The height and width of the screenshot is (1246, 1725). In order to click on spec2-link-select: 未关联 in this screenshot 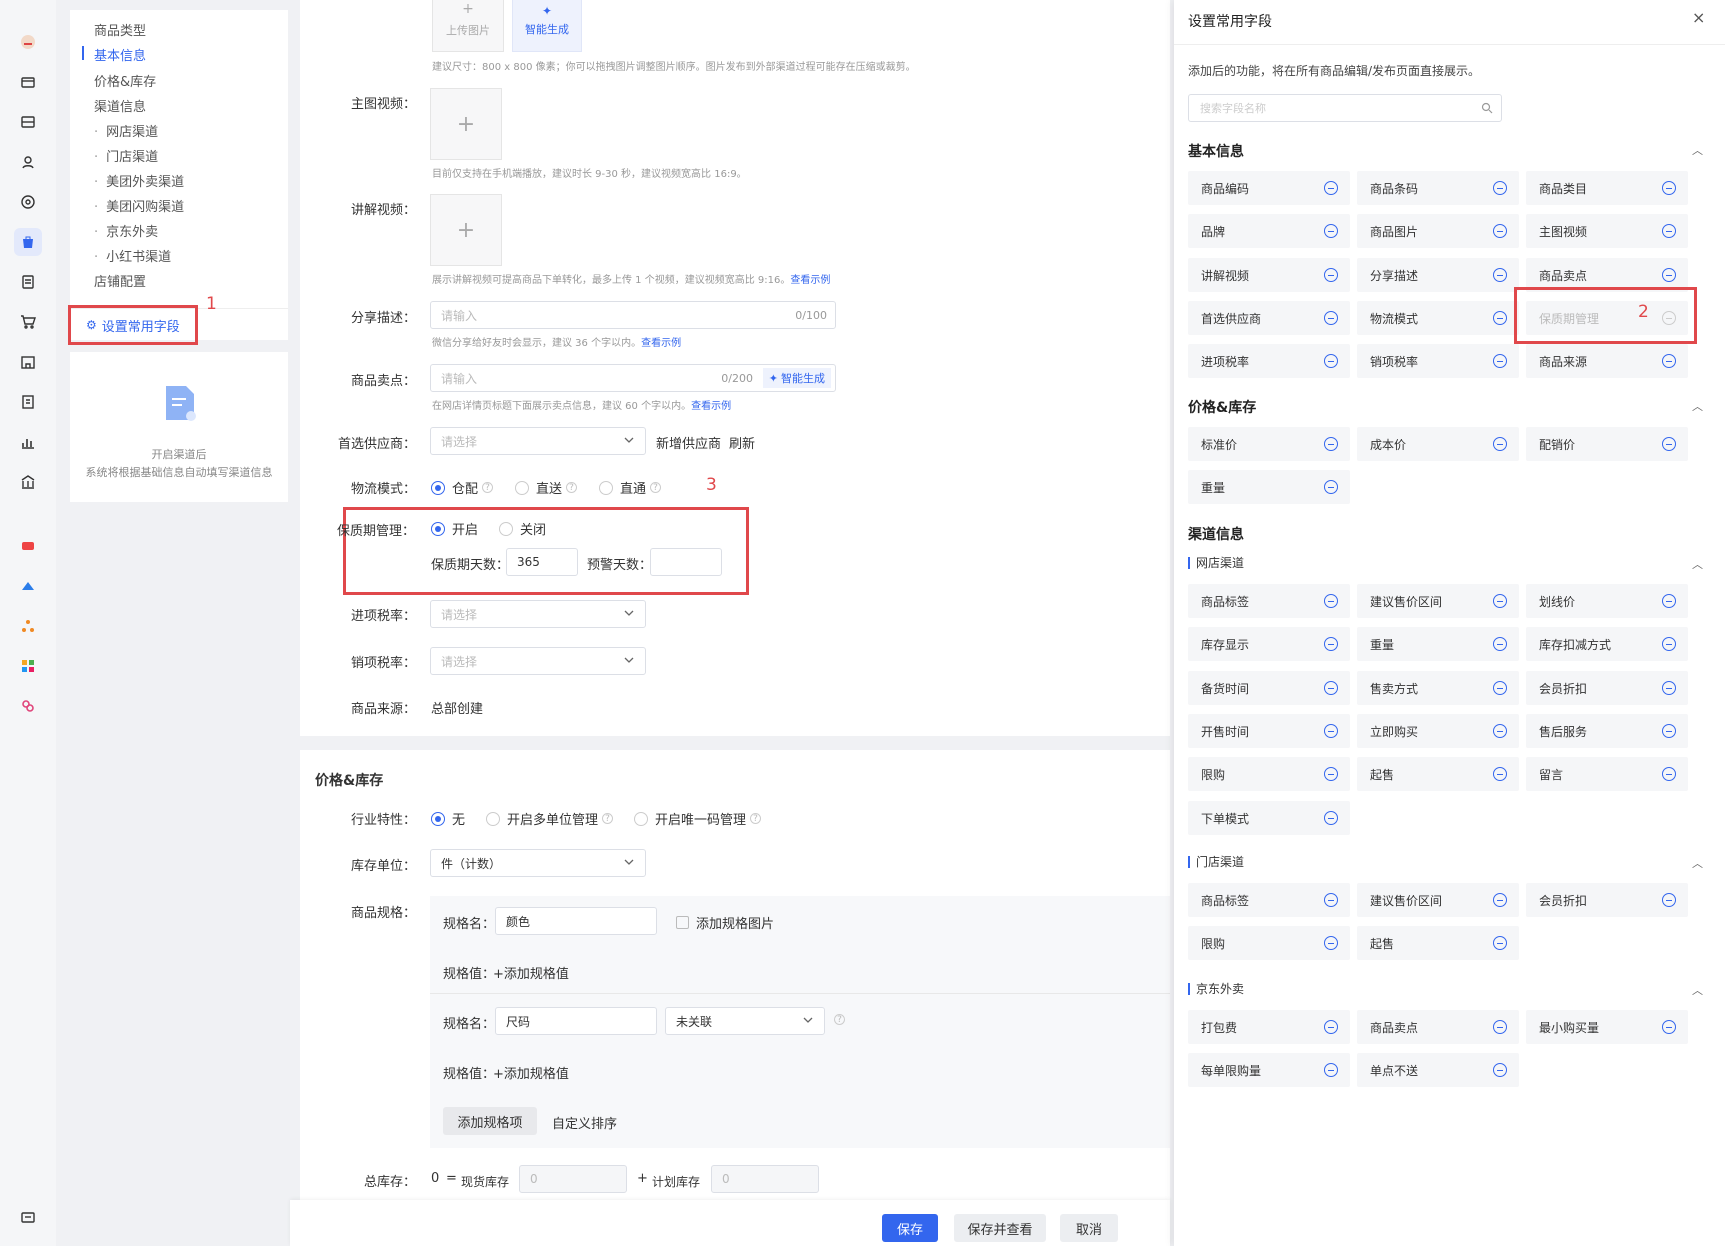, I will do `click(745, 1021)`.